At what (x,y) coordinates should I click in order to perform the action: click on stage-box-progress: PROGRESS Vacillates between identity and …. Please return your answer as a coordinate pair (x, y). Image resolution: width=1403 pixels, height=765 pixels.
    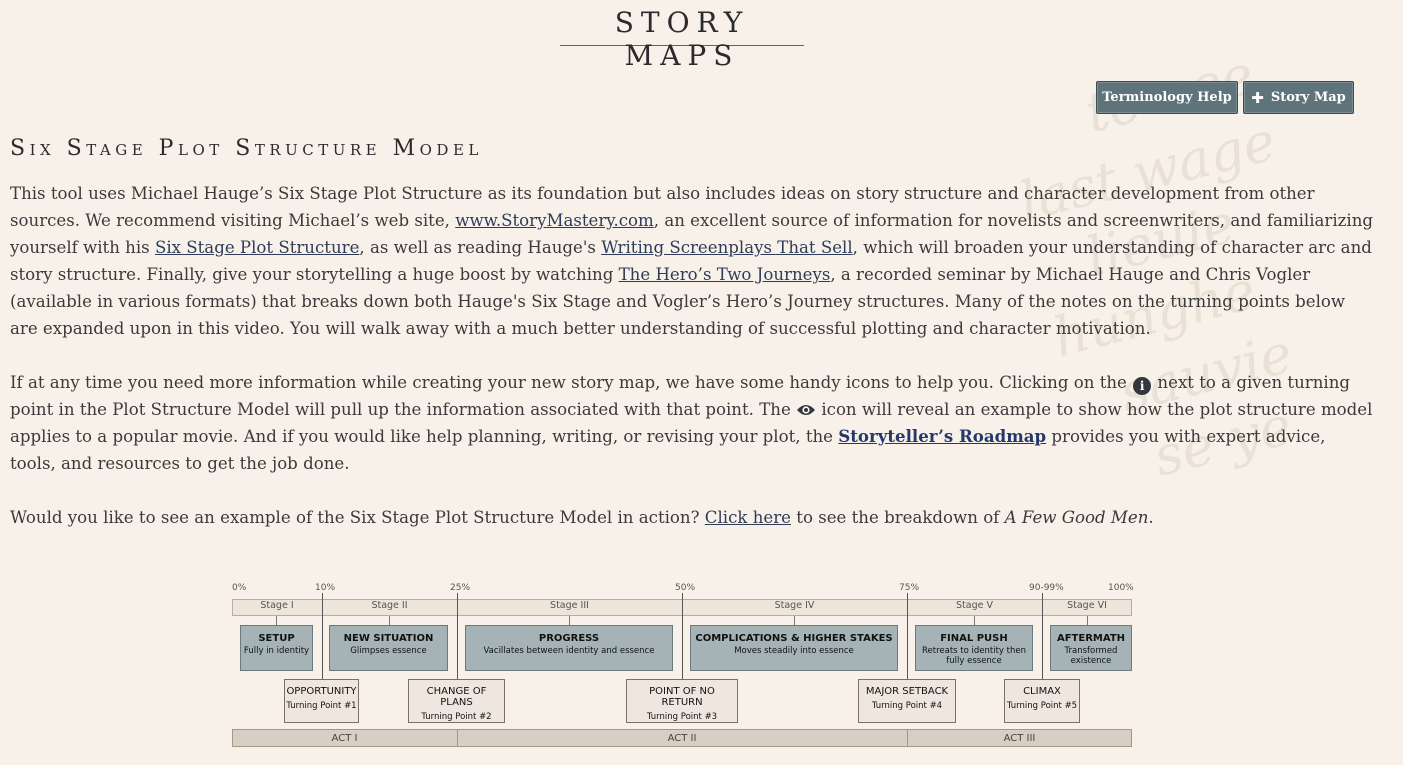
    Looking at the image, I should click on (569, 648).